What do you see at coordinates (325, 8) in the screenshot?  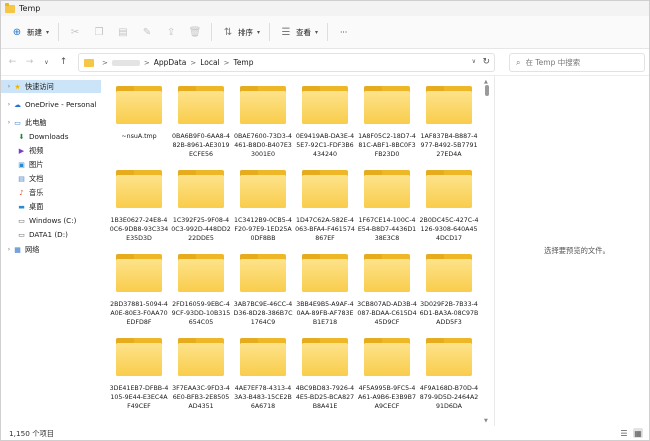 I see `title-bar: Temp` at bounding box center [325, 8].